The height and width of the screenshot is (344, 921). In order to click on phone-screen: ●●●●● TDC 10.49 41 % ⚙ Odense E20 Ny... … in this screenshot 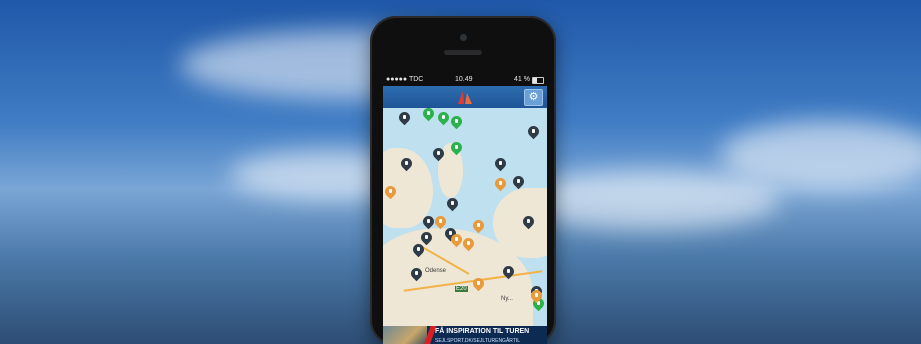, I will do `click(465, 209)`.